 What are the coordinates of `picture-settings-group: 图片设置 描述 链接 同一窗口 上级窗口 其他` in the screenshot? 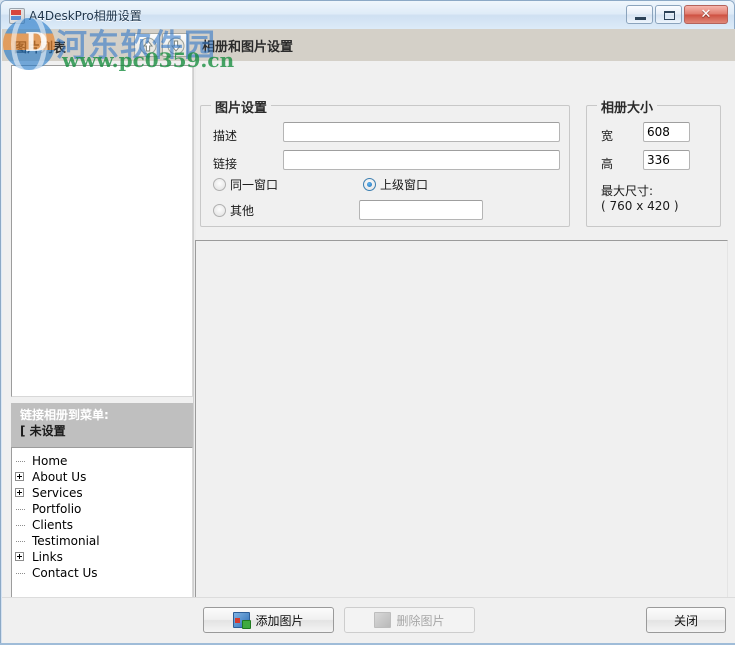 It's located at (385, 162).